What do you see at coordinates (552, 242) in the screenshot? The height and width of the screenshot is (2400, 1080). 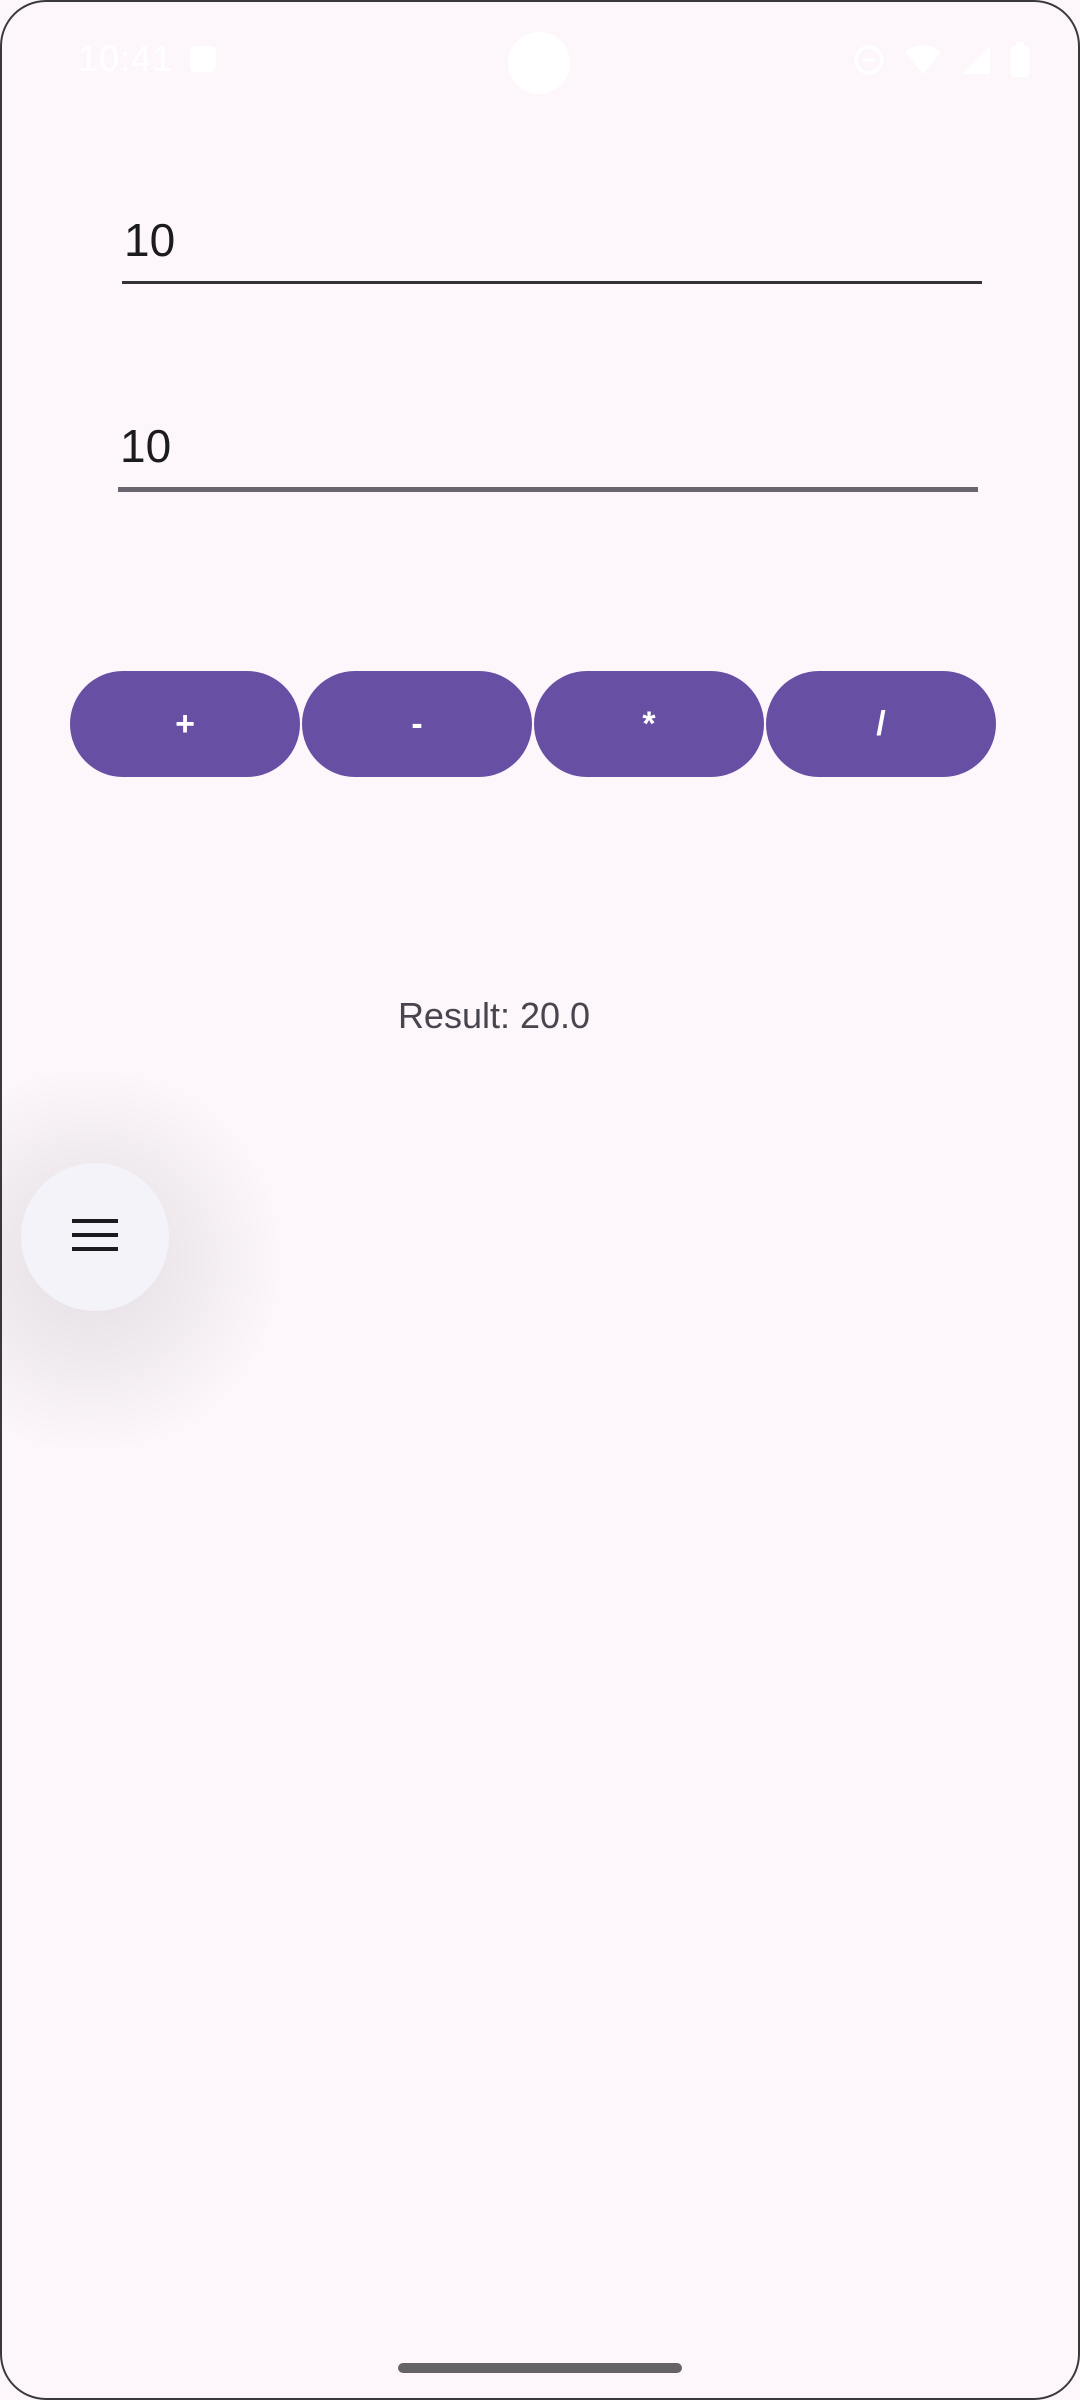 I see `first-number-field: 10` at bounding box center [552, 242].